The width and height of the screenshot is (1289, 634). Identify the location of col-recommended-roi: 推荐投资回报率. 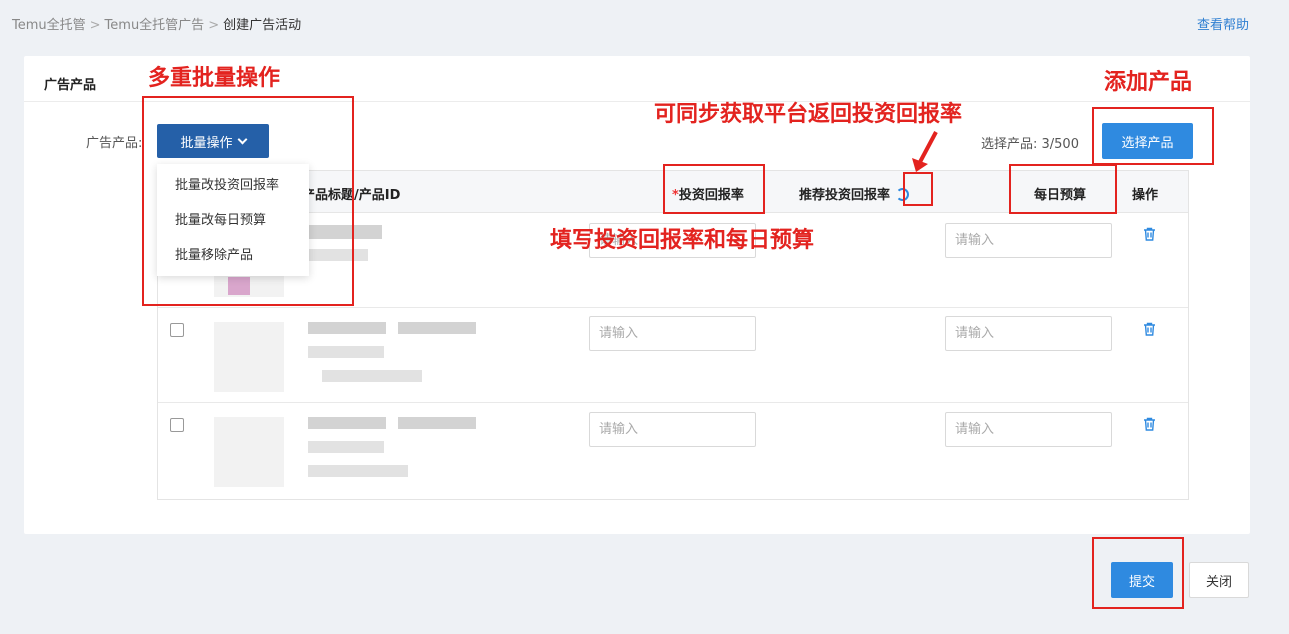
(854, 193).